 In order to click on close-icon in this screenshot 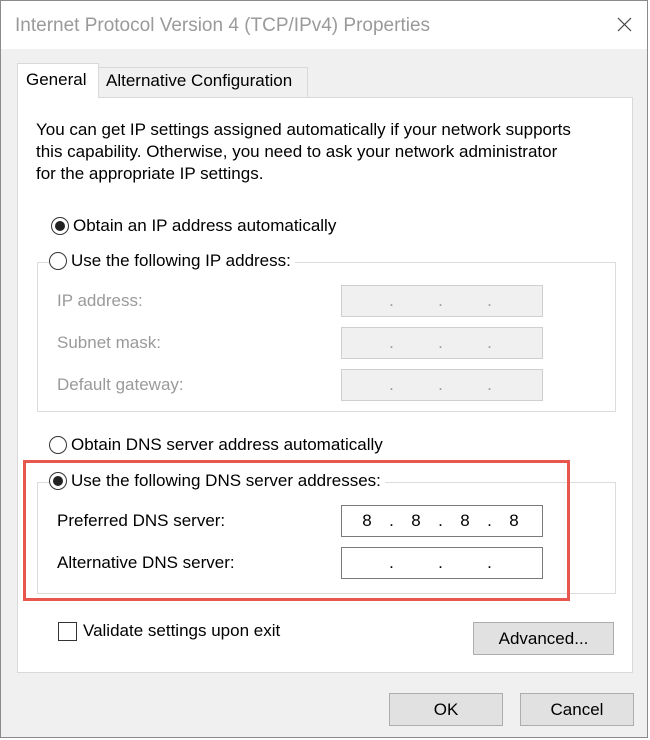, I will do `click(624, 24)`.